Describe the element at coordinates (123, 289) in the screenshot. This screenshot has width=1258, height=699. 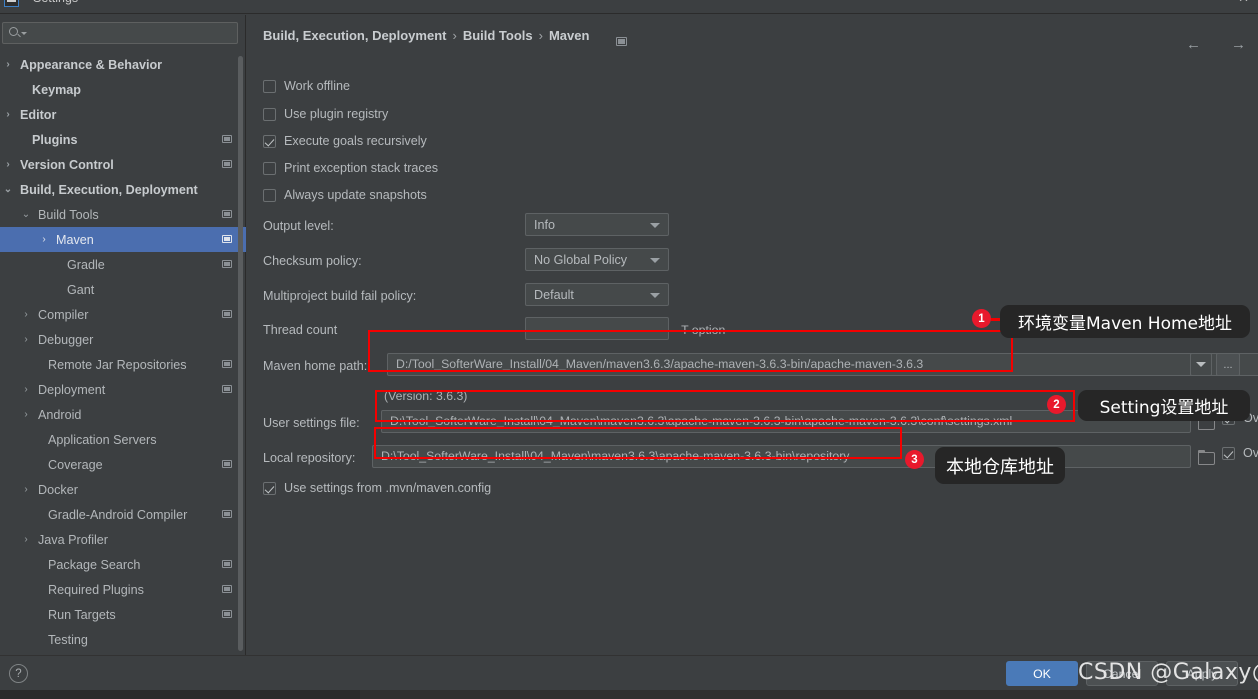
I see `sidebar-item-gant: Gant` at that location.